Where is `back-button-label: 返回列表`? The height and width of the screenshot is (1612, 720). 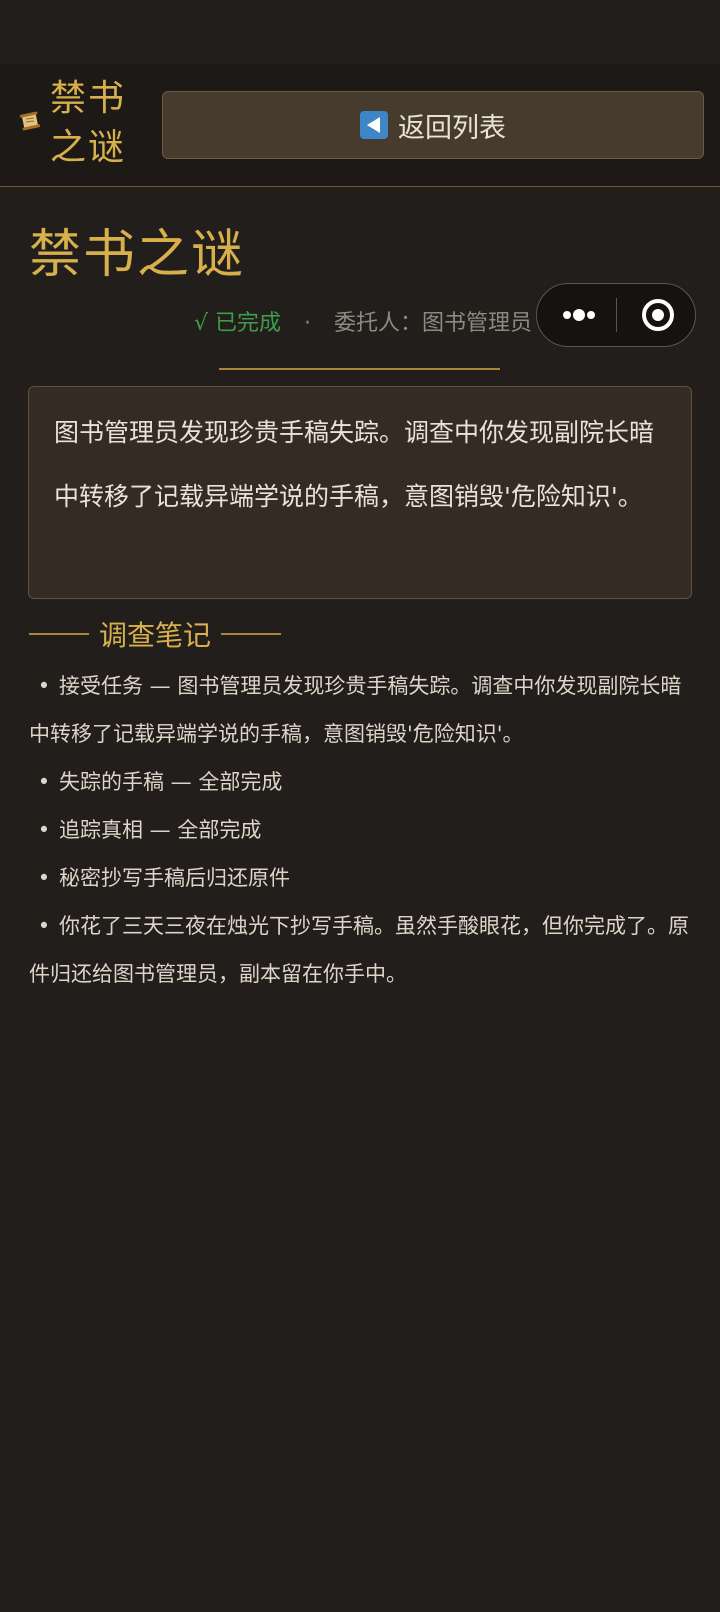 back-button-label: 返回列表 is located at coordinates (452, 128).